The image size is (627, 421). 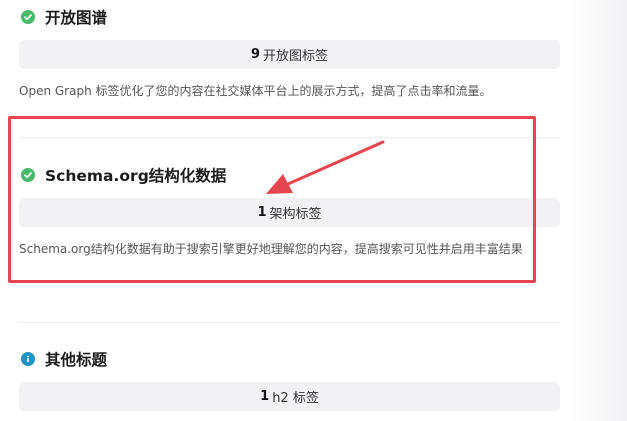 I want to click on tag-count-pill: 1 h2 标签, so click(x=289, y=396).